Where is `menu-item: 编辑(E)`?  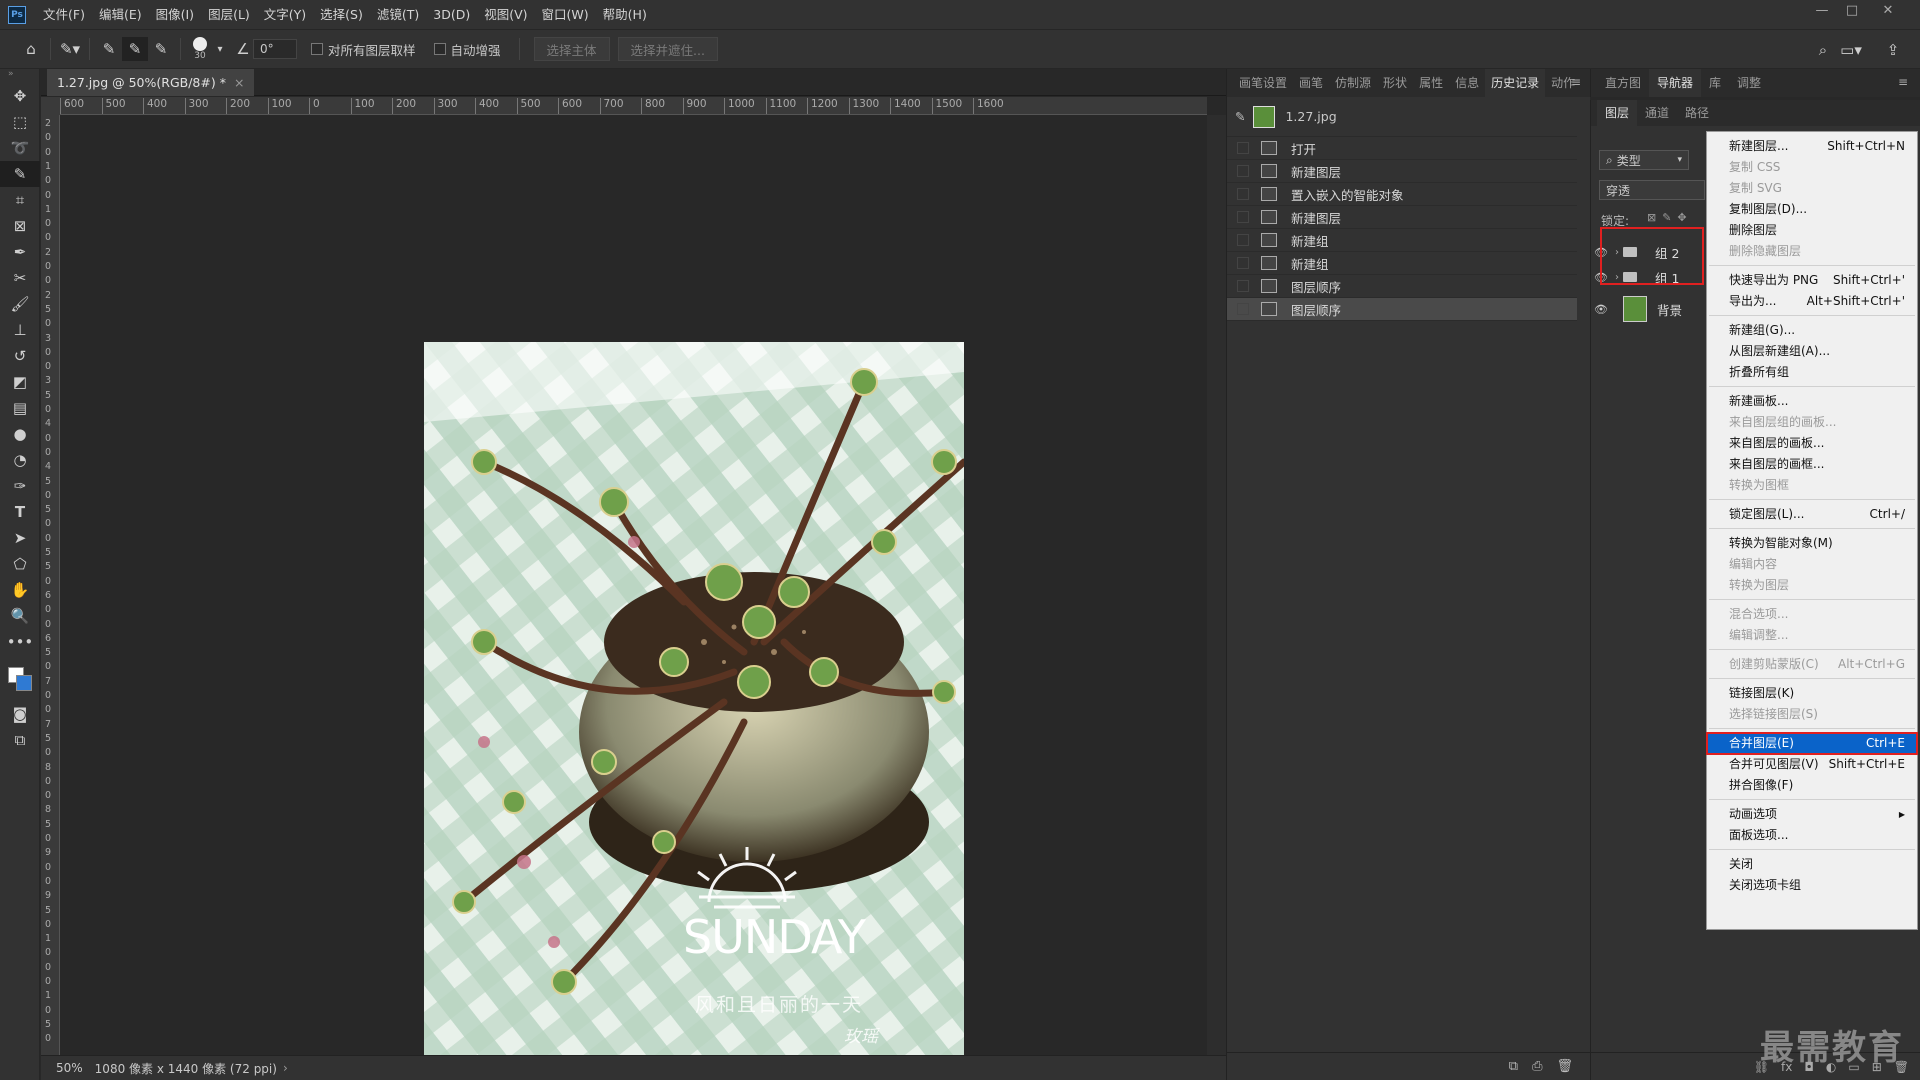
menu-item: 编辑(E) is located at coordinates (120, 14).